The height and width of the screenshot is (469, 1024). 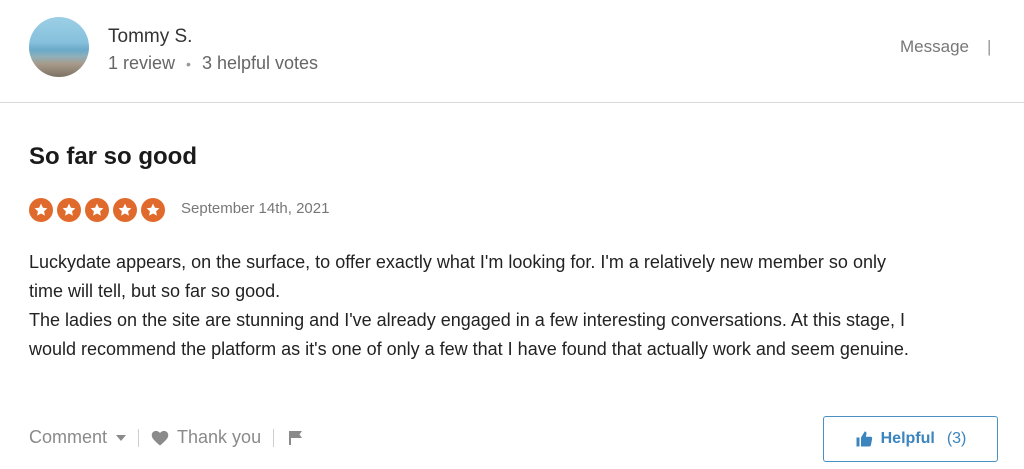 What do you see at coordinates (68, 437) in the screenshot?
I see `comment-button: Comment` at bounding box center [68, 437].